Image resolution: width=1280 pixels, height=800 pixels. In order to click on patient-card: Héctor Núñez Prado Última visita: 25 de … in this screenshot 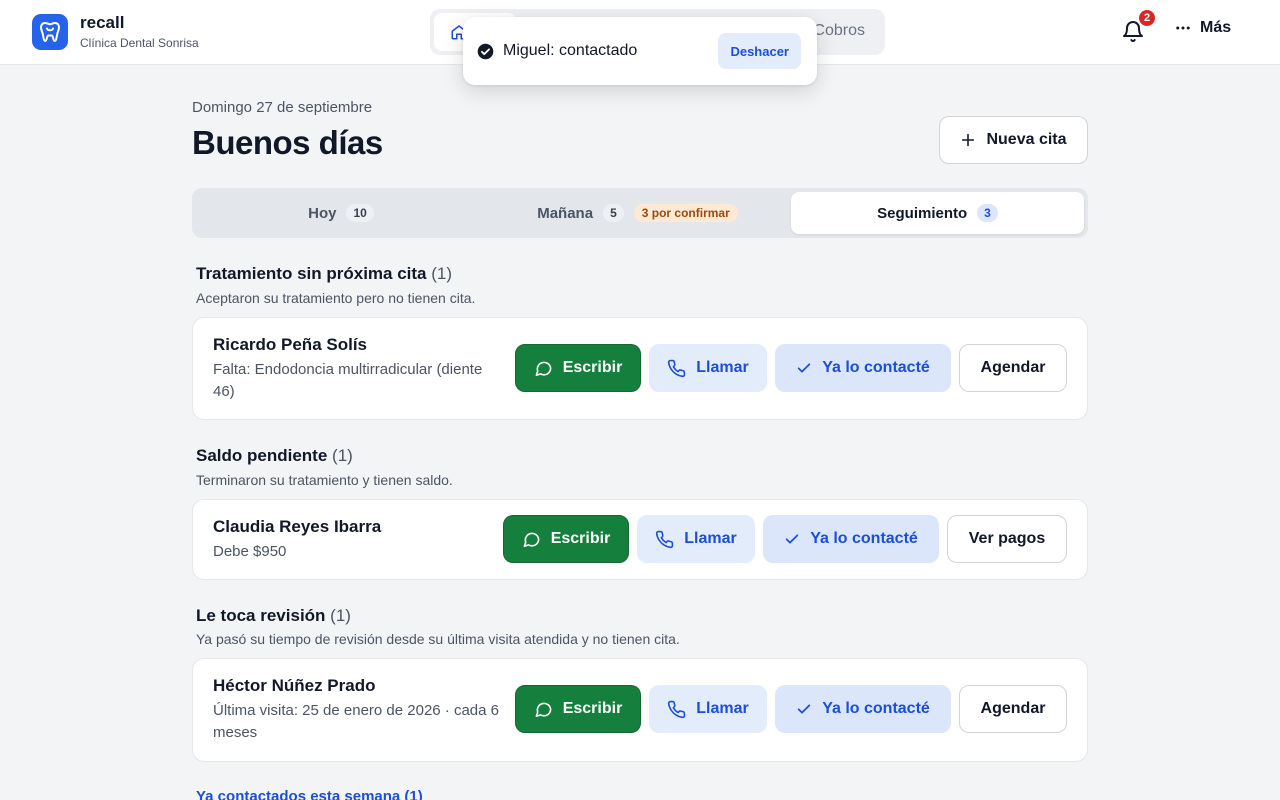, I will do `click(640, 710)`.